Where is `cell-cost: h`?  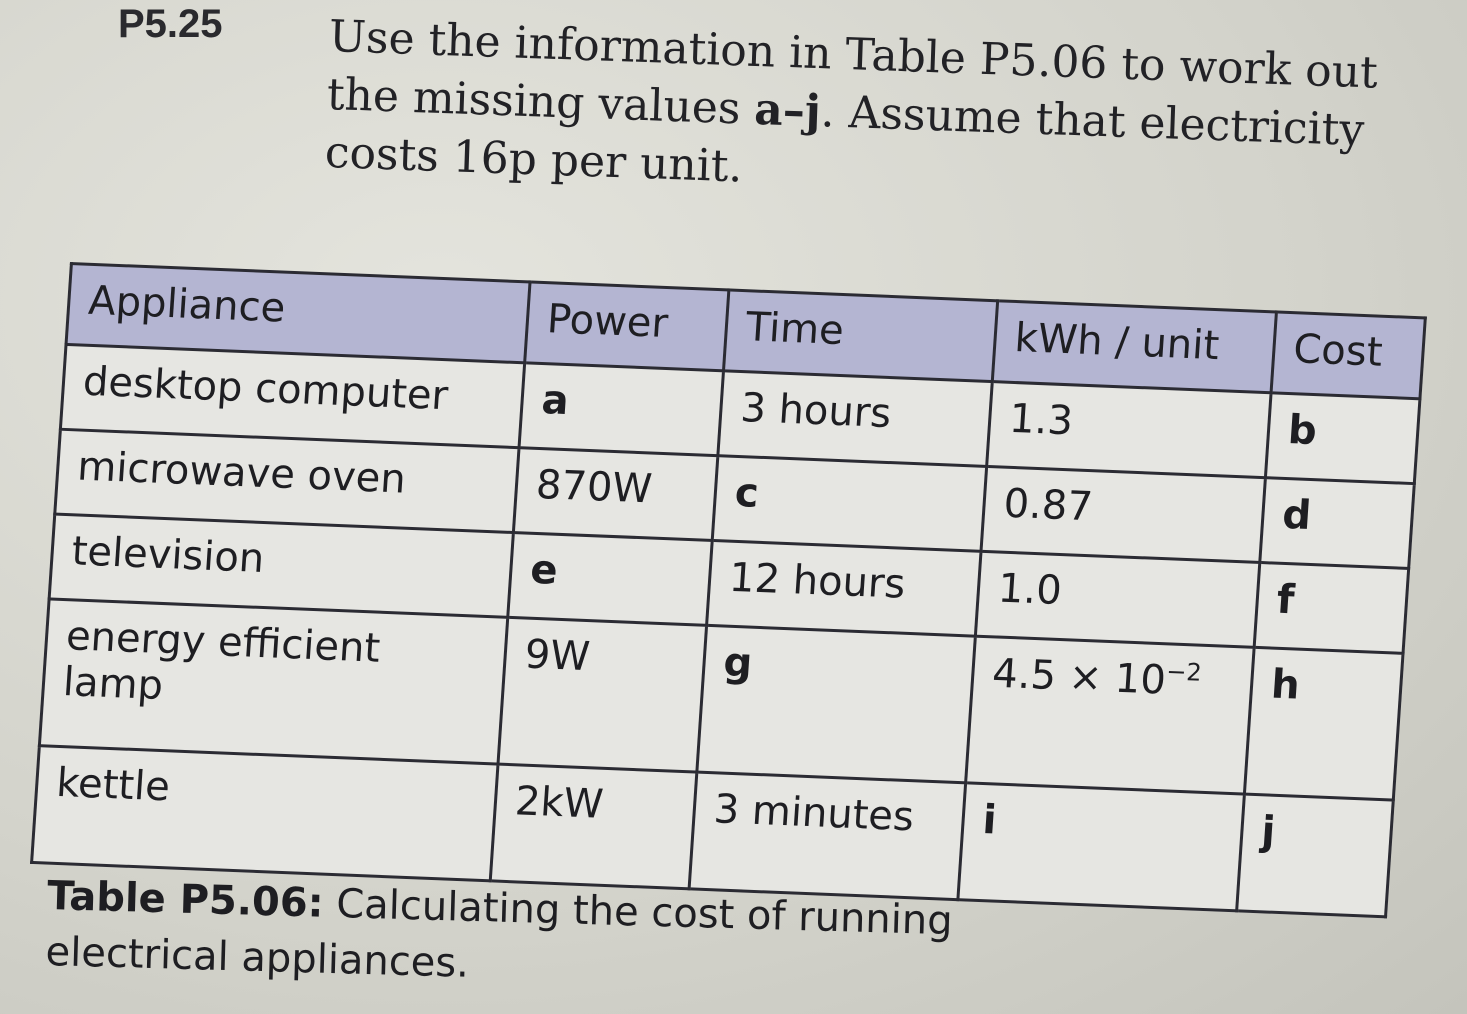 cell-cost: h is located at coordinates (1324, 724).